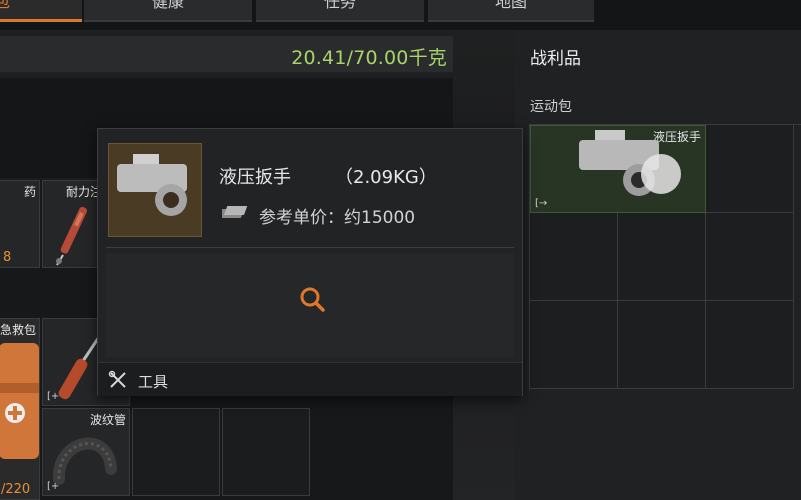 Image resolution: width=801 pixels, height=500 pixels. I want to click on tooltip-divider, so click(310, 247).